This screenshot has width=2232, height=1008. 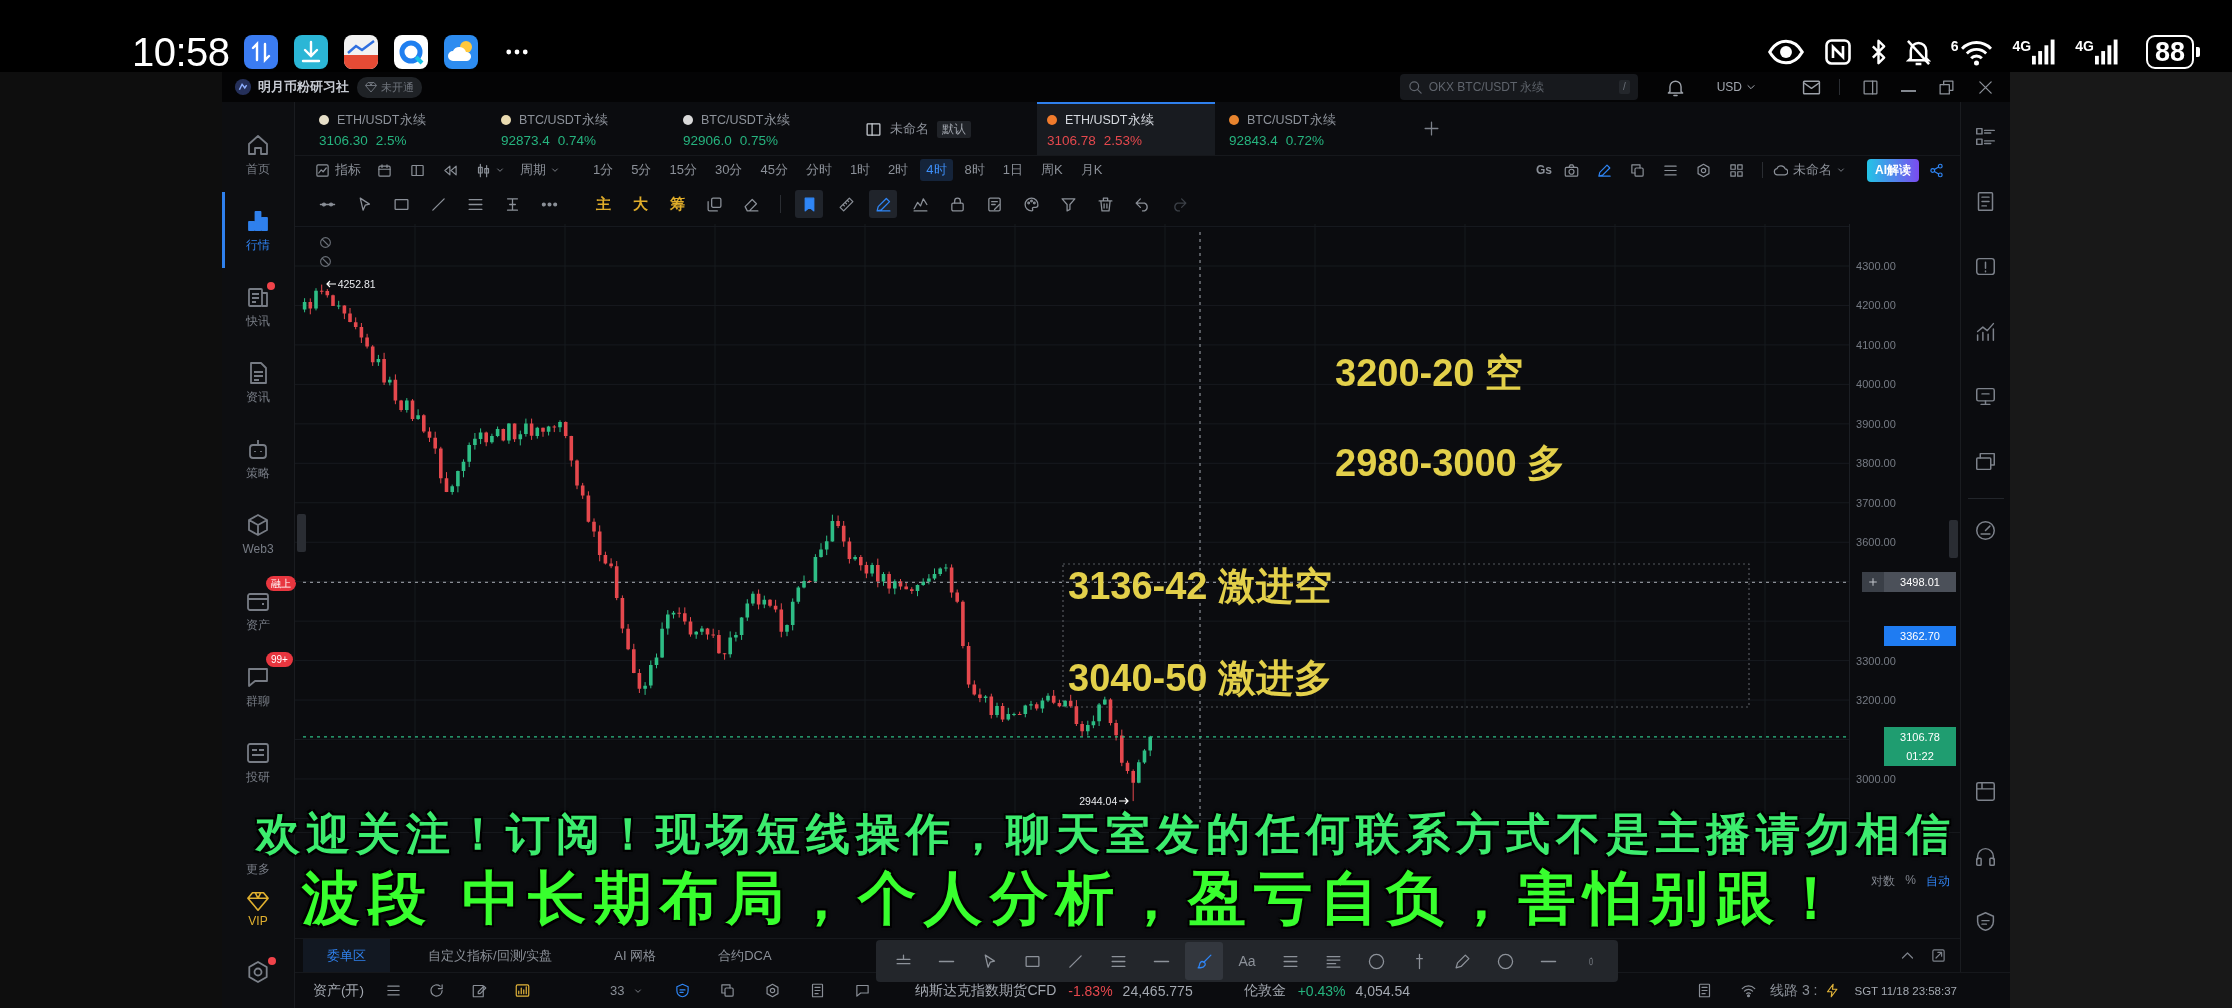 I want to click on close-icon, so click(x=1985, y=87).